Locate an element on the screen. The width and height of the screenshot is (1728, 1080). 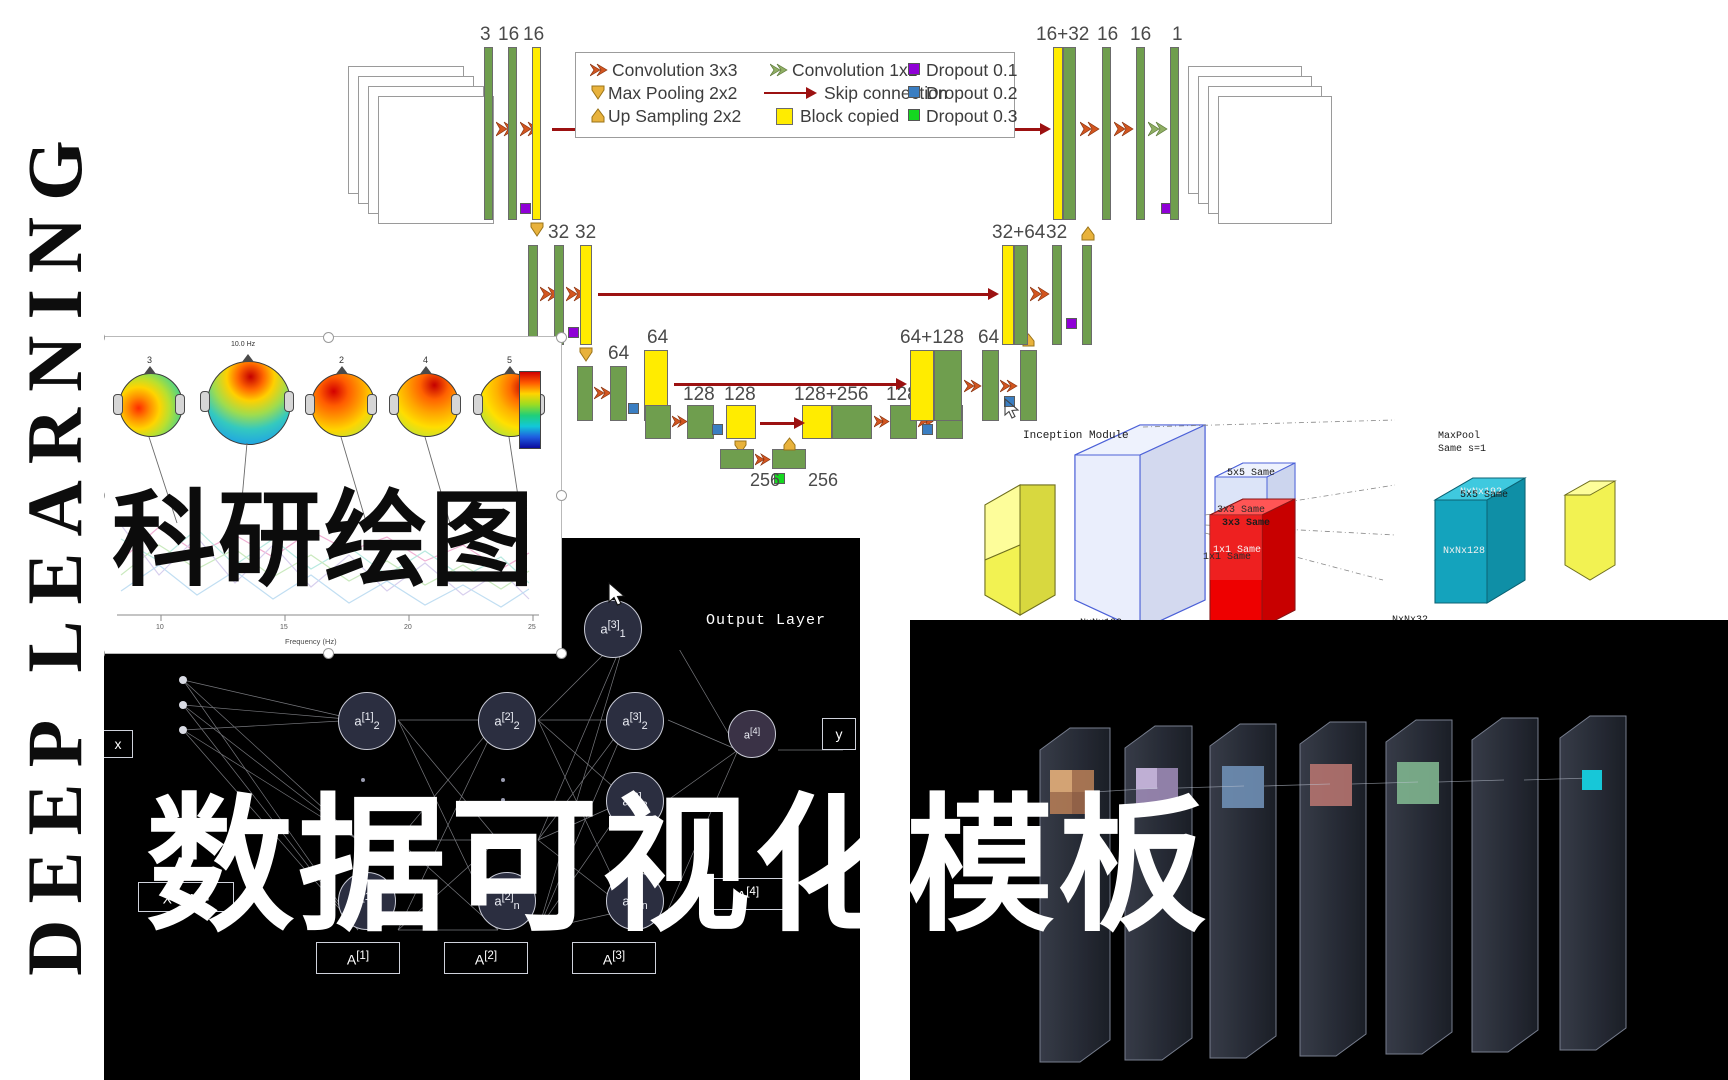
decoder-copied-l2 is located at coordinates (922, 385).